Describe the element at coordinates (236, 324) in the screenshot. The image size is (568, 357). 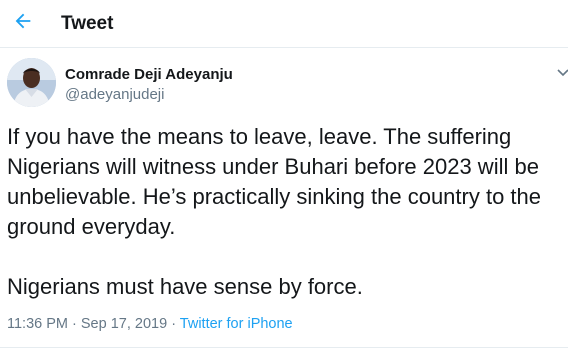
I see `tweet-source: Twitter for iPhone` at that location.